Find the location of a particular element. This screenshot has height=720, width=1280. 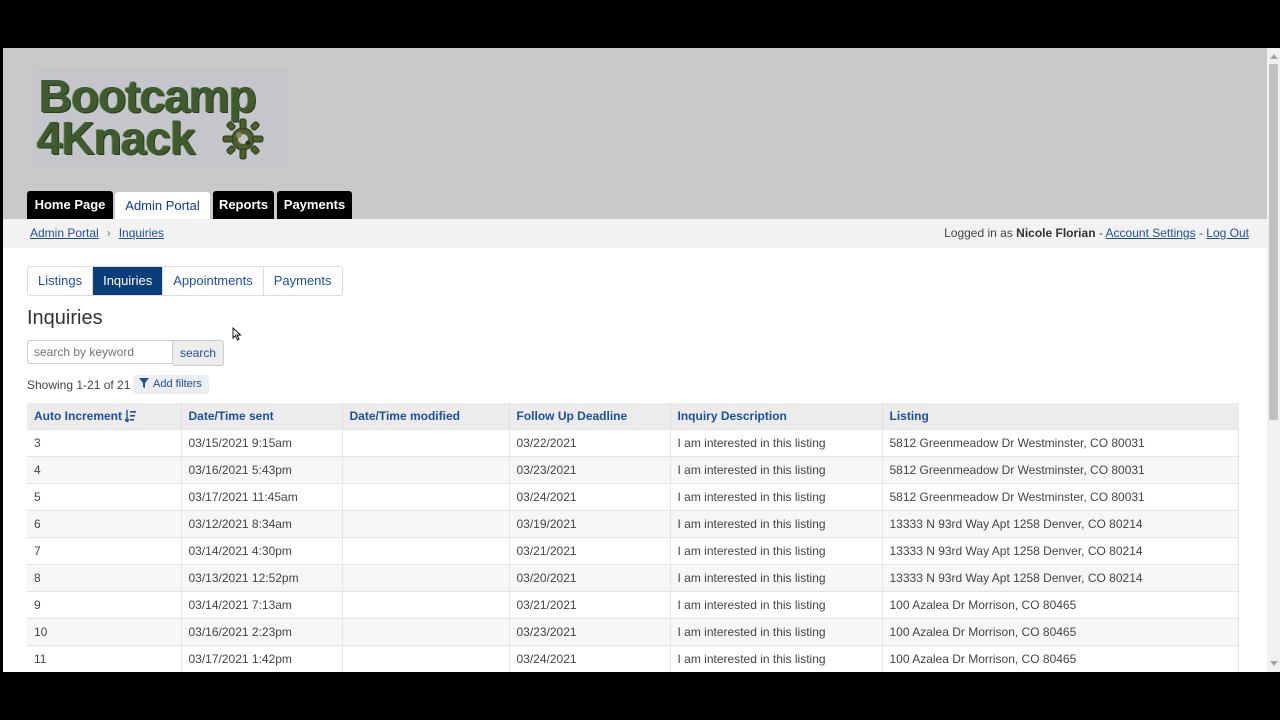

camo-gear-icon is located at coordinates (243, 139).